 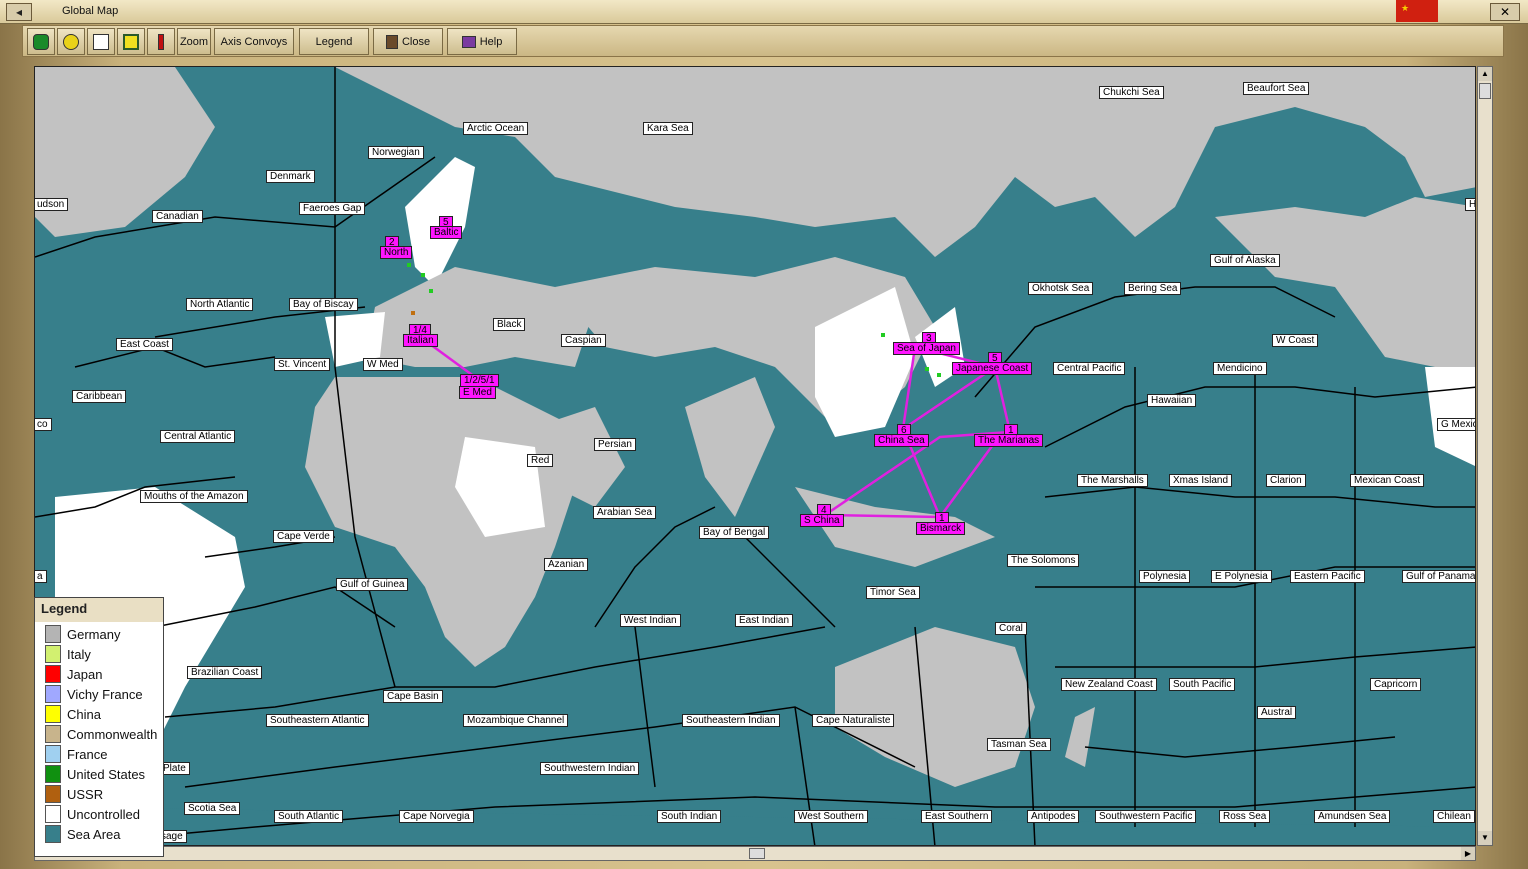 I want to click on sea-label: Tasman Sea, so click(x=1019, y=744).